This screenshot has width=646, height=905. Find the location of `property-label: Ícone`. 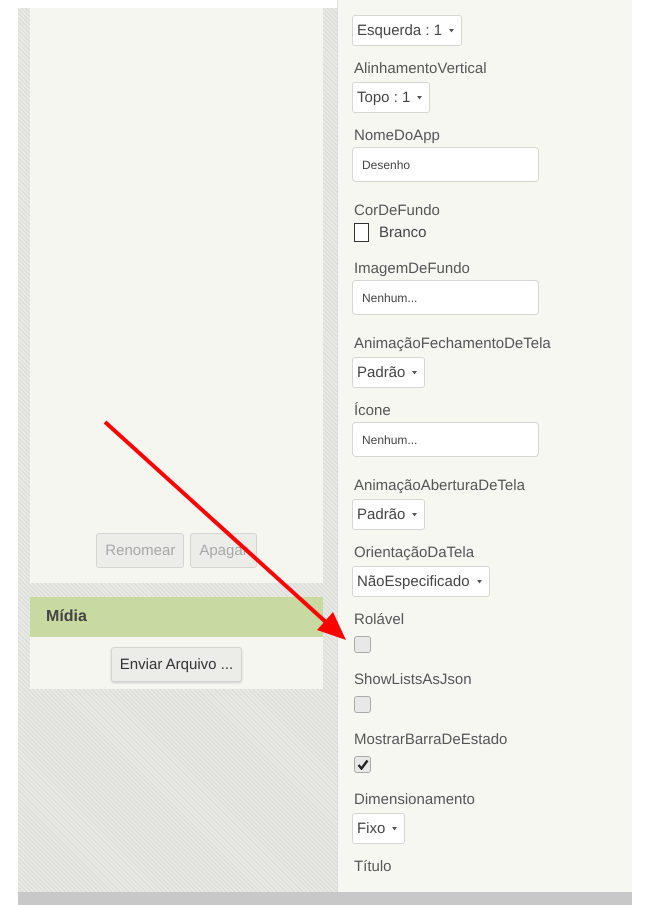

property-label: Ícone is located at coordinates (372, 411).